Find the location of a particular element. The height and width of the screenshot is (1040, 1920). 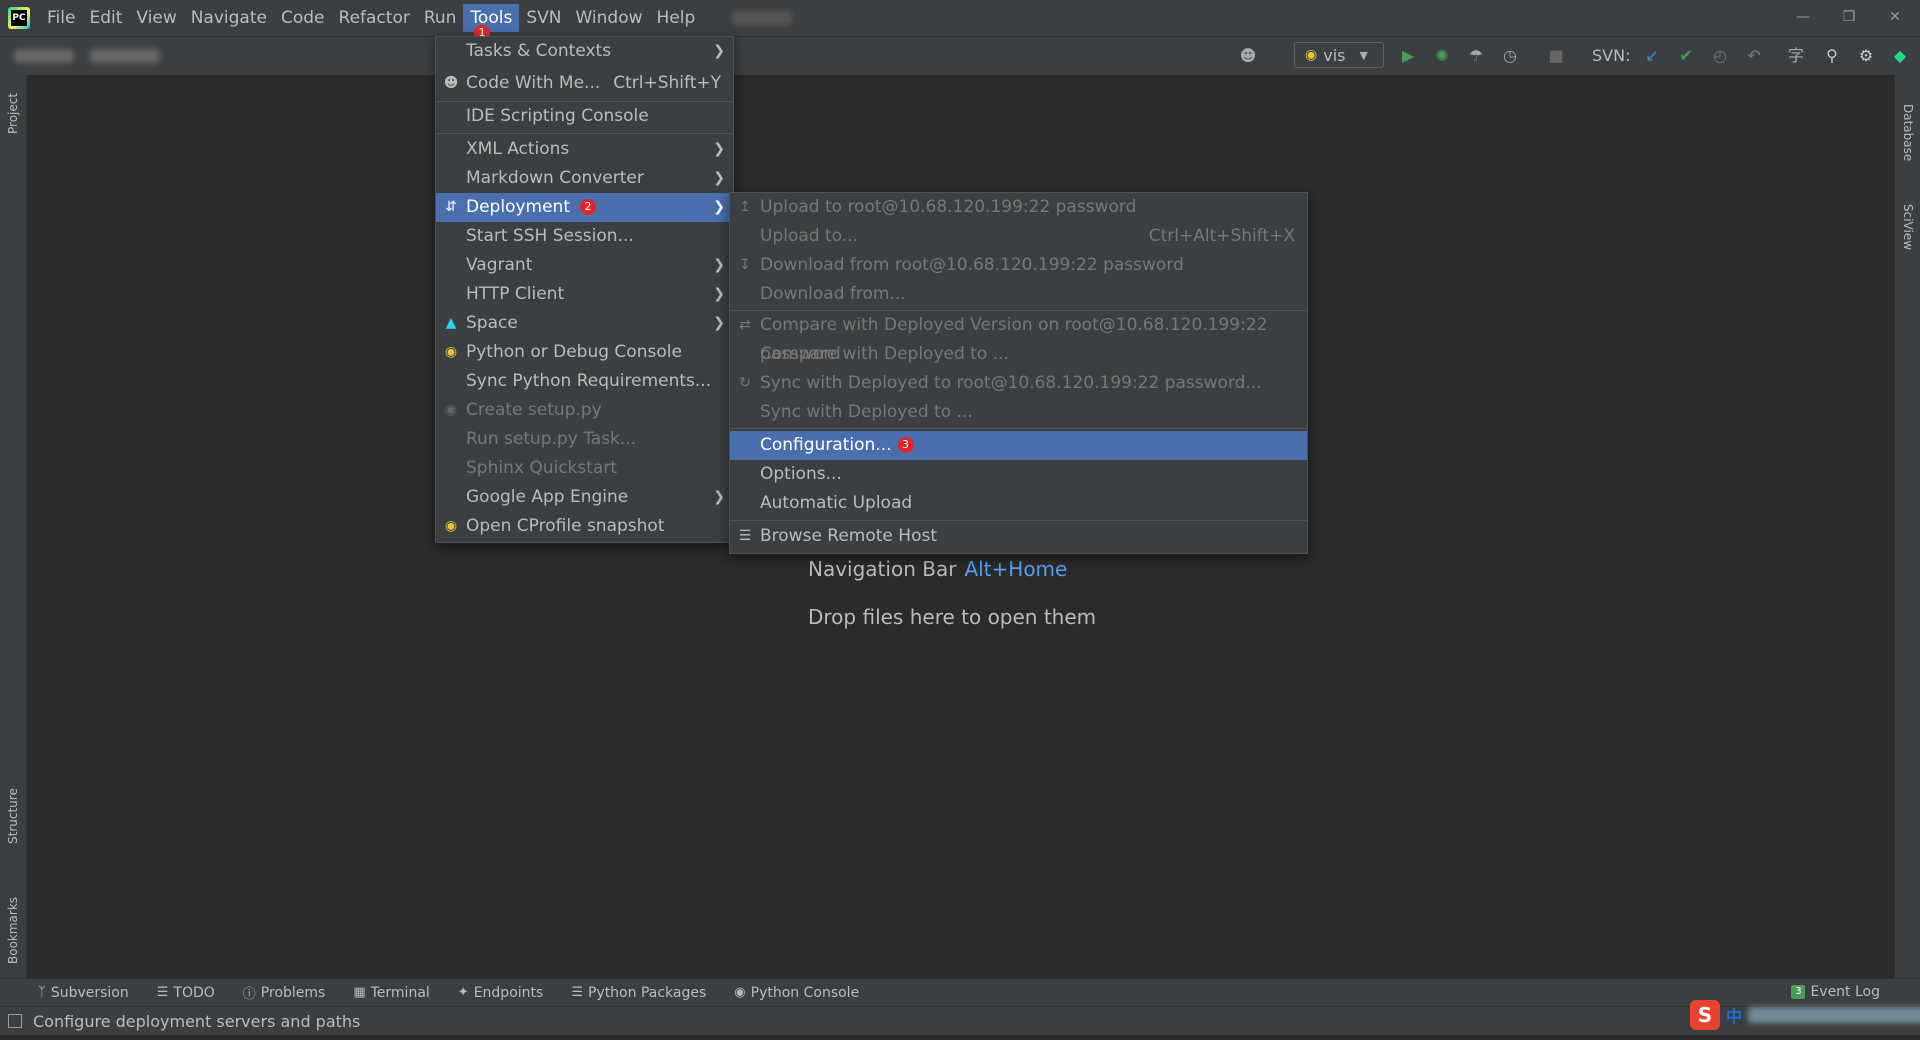

rollback-icon: ↶ is located at coordinates (1754, 56).